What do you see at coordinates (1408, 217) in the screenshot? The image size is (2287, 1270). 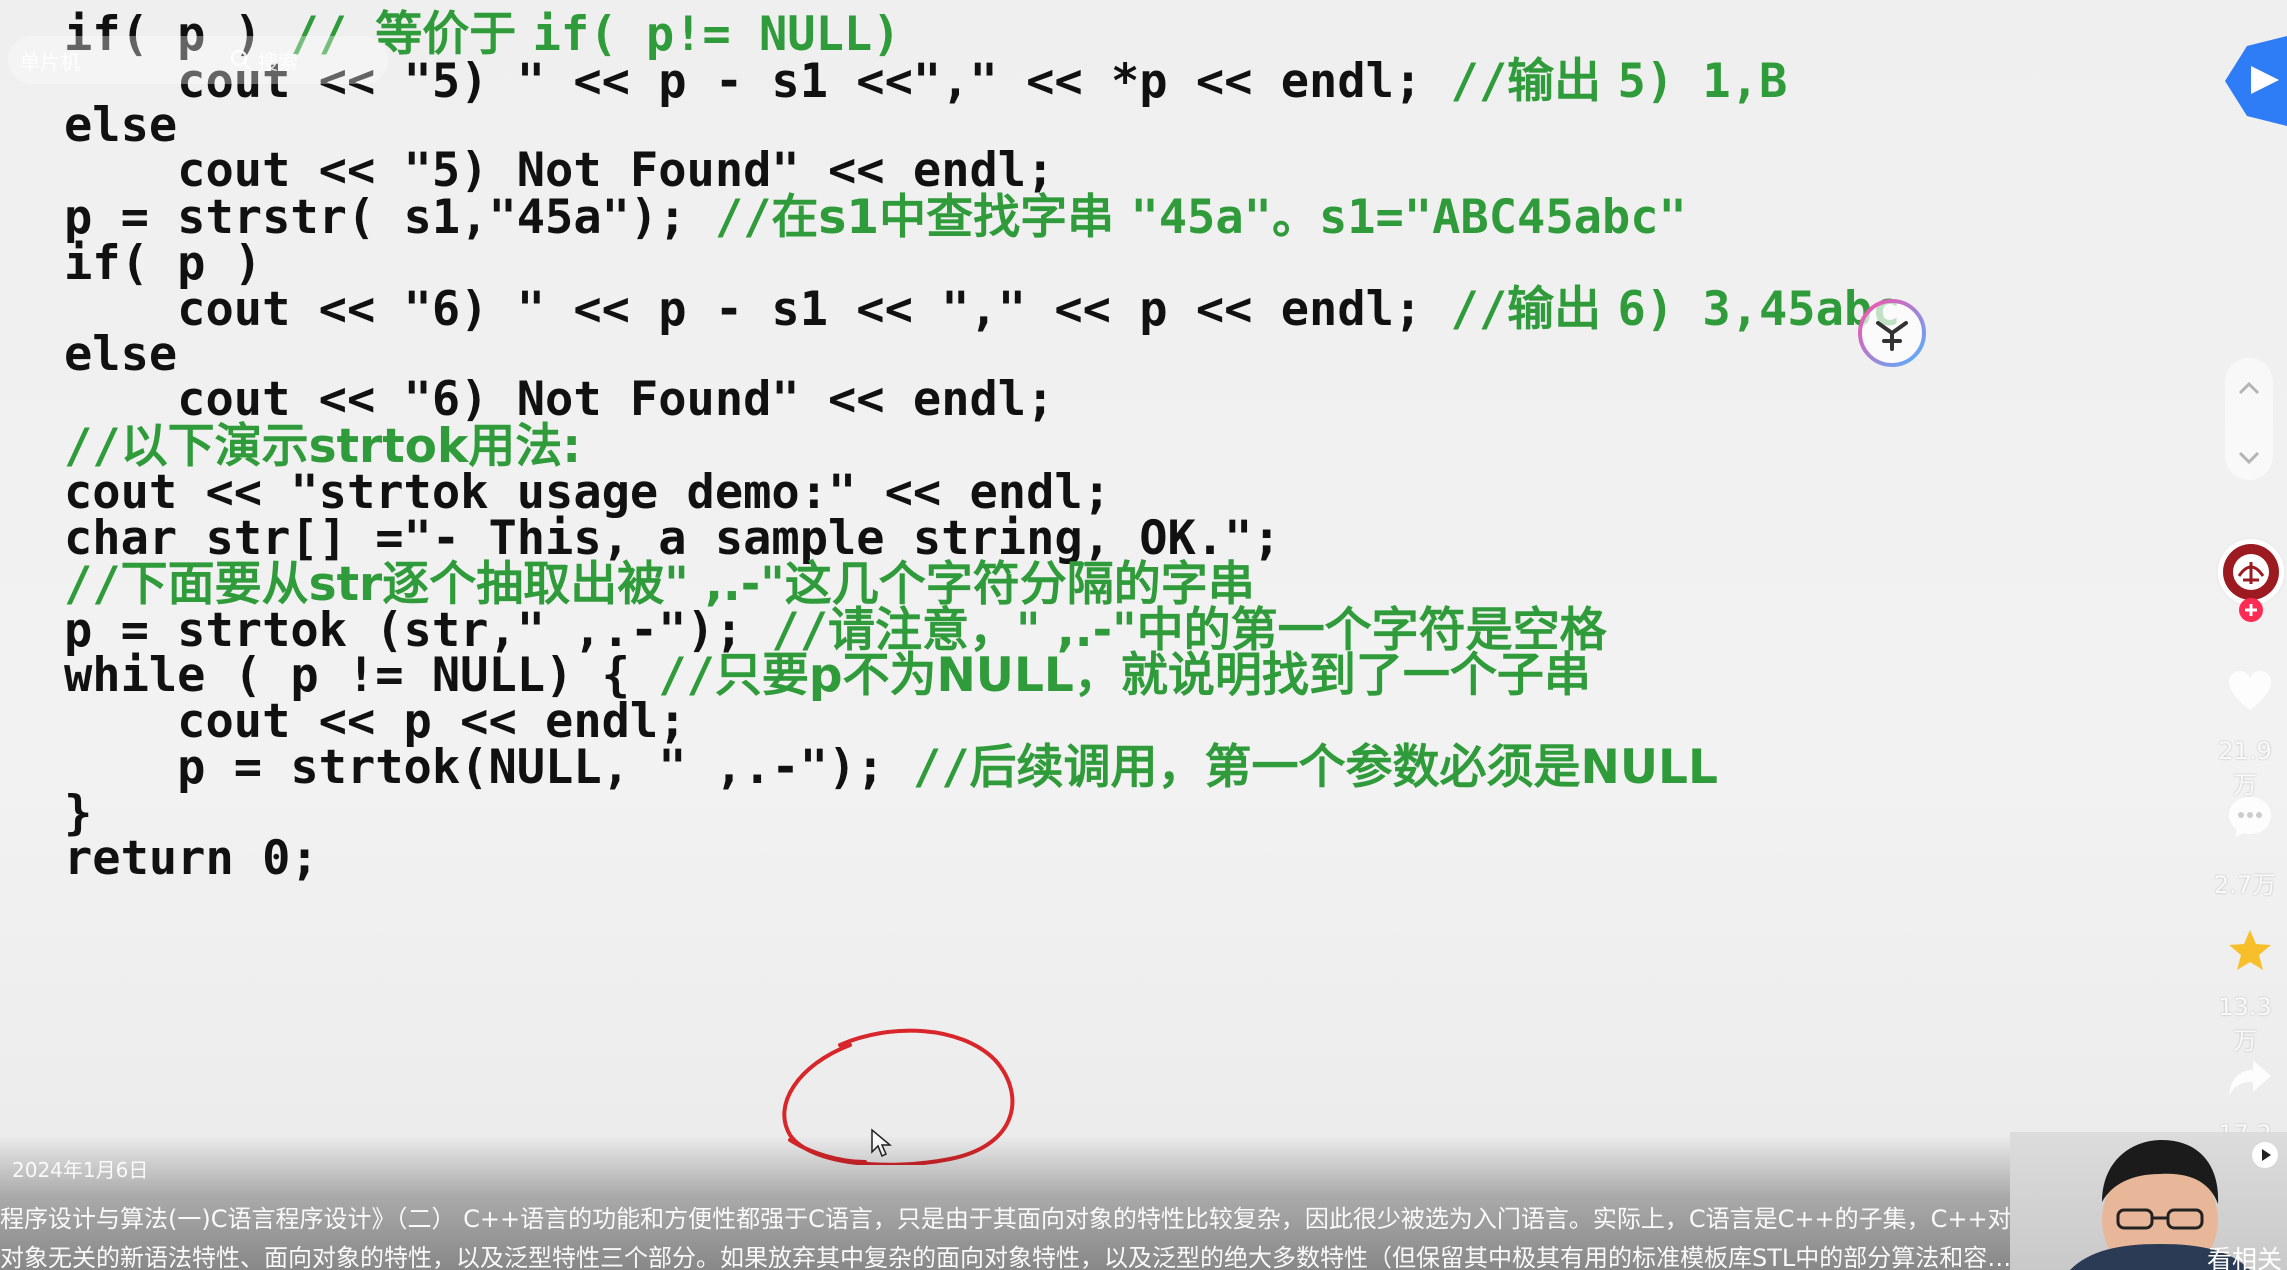 I see `comment-text-ascii: "45a"。s1="ABC45abc"` at bounding box center [1408, 217].